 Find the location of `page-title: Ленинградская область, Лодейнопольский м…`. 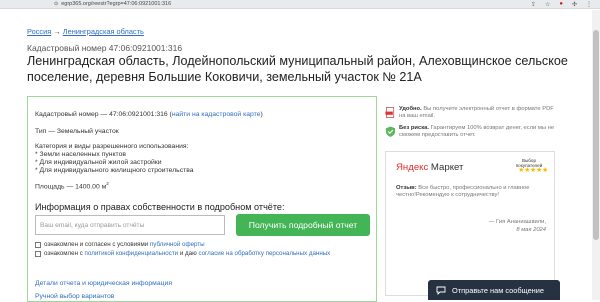

page-title: Ленинградская область, Лодейнопольский м… is located at coordinates (297, 69).